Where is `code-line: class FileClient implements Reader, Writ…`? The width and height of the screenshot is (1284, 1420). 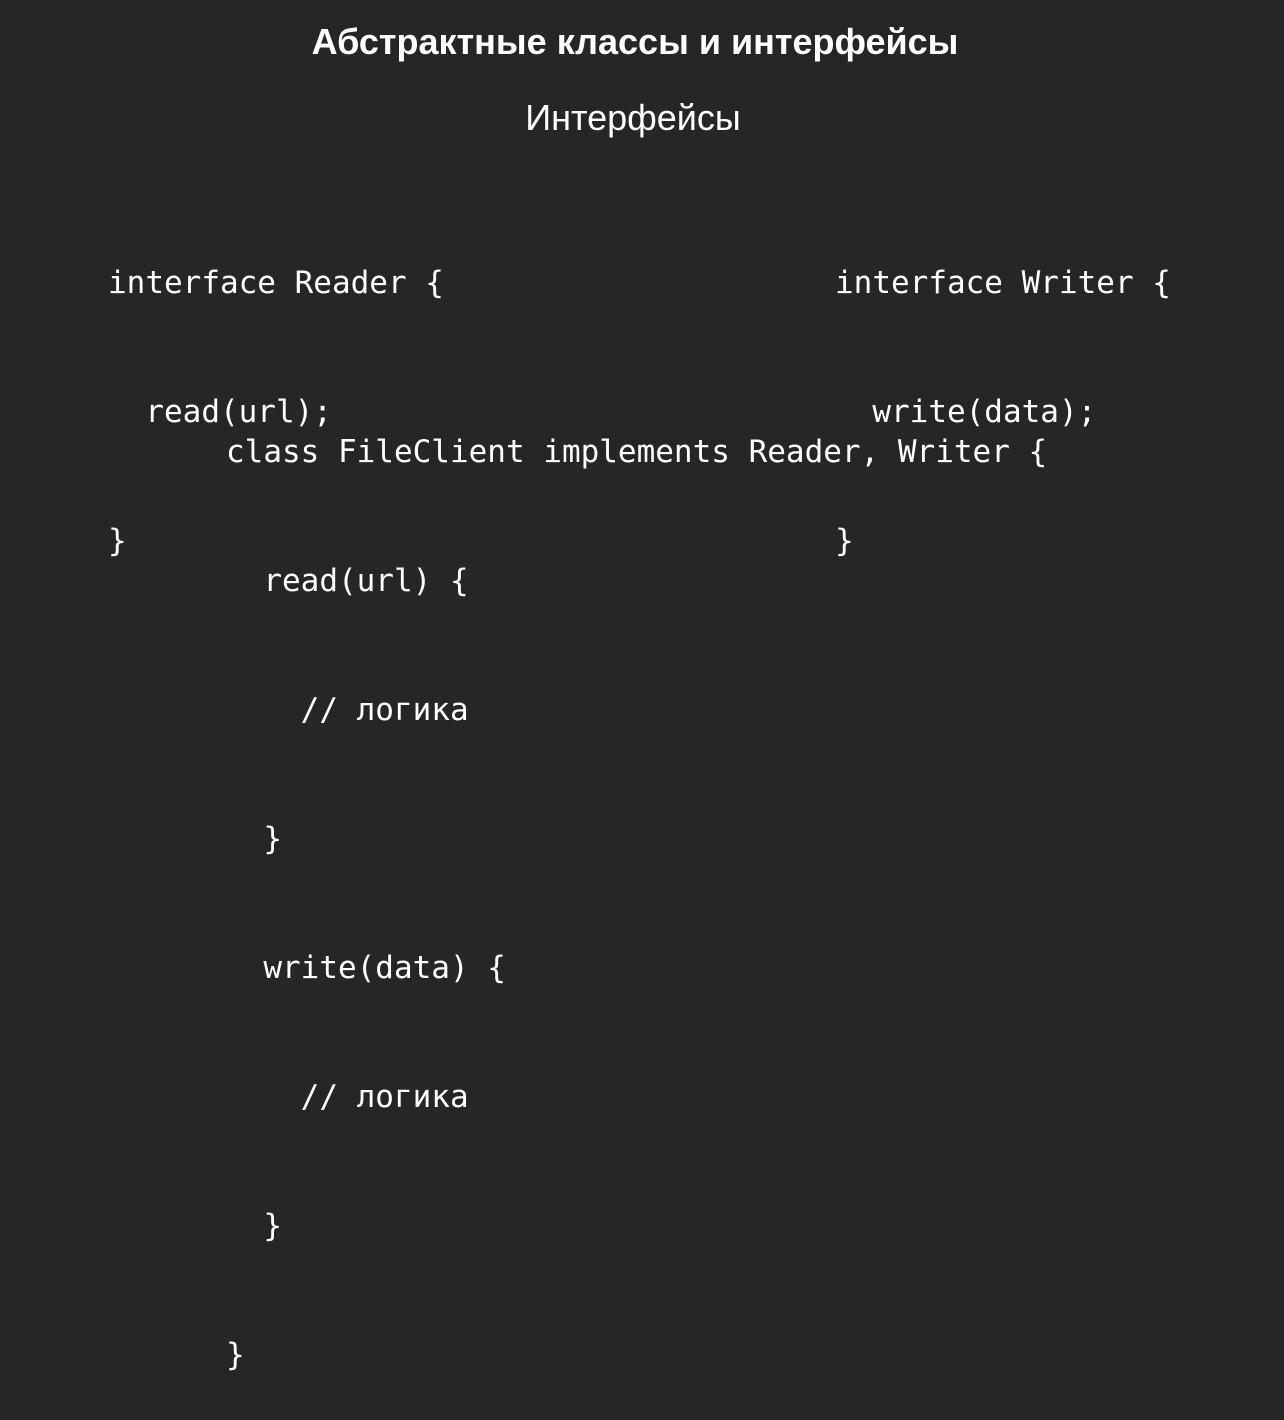 code-line: class FileClient implements Reader, Writ… is located at coordinates (637, 452).